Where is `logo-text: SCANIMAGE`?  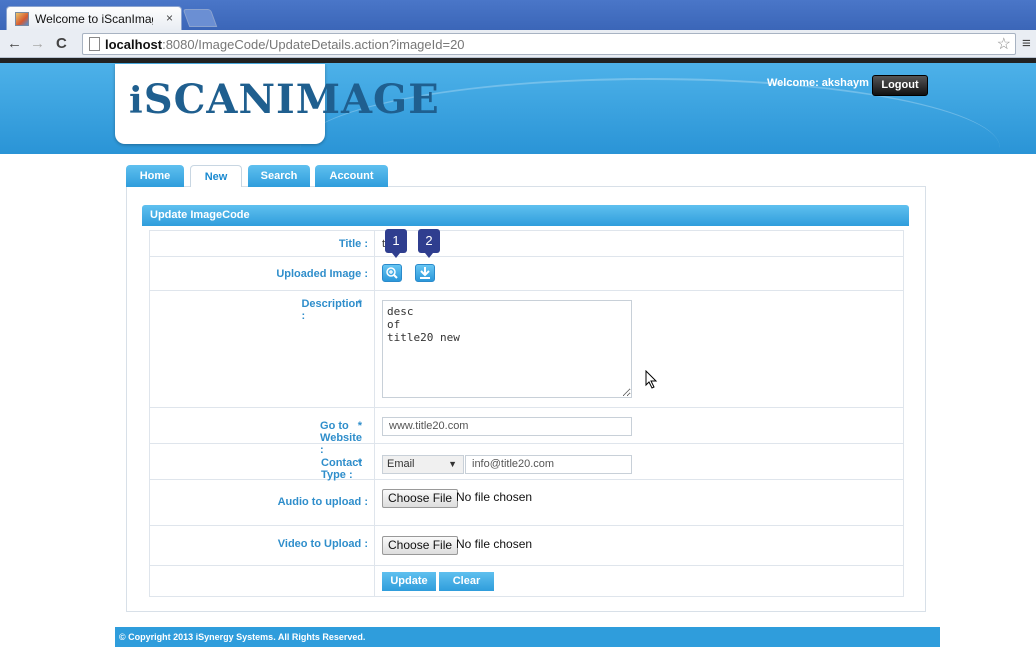 logo-text: SCANIMAGE is located at coordinates (291, 99).